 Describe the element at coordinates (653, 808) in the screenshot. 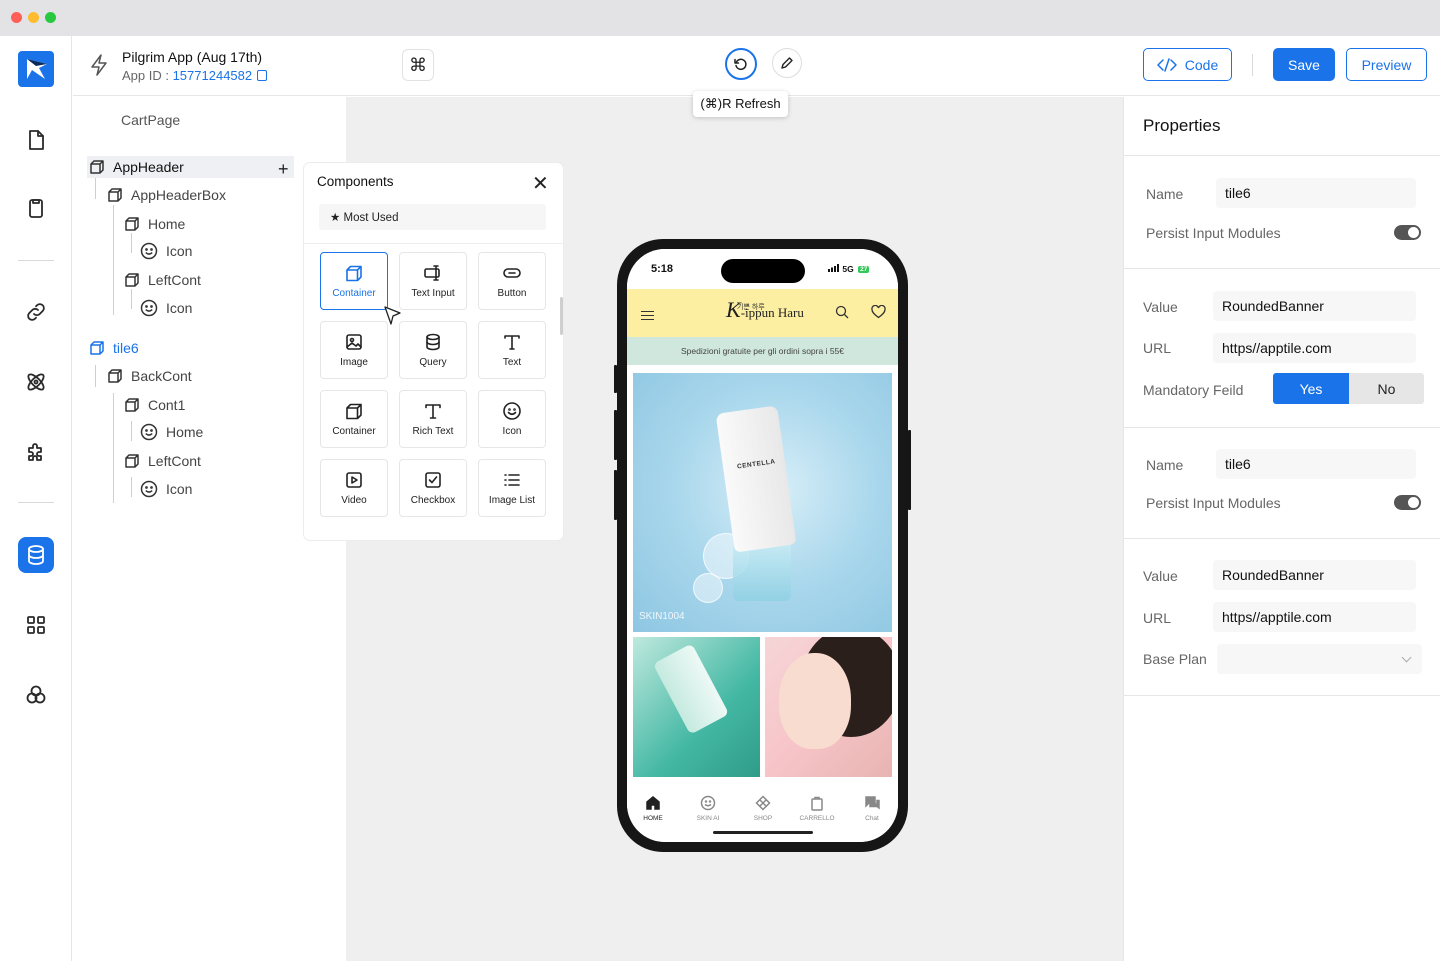

I see `nav-item-home: HOME` at that location.